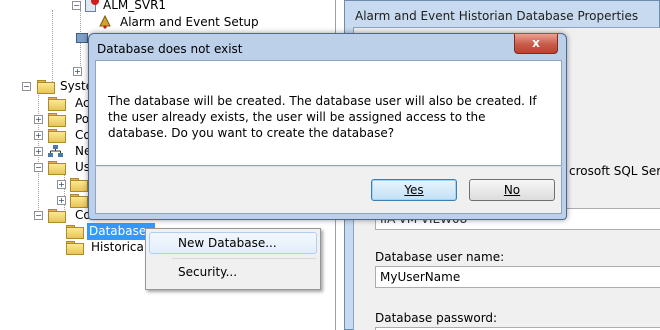 The width and height of the screenshot is (660, 330). What do you see at coordinates (328, 190) in the screenshot?
I see `dialog-button-bar: Yes No` at bounding box center [328, 190].